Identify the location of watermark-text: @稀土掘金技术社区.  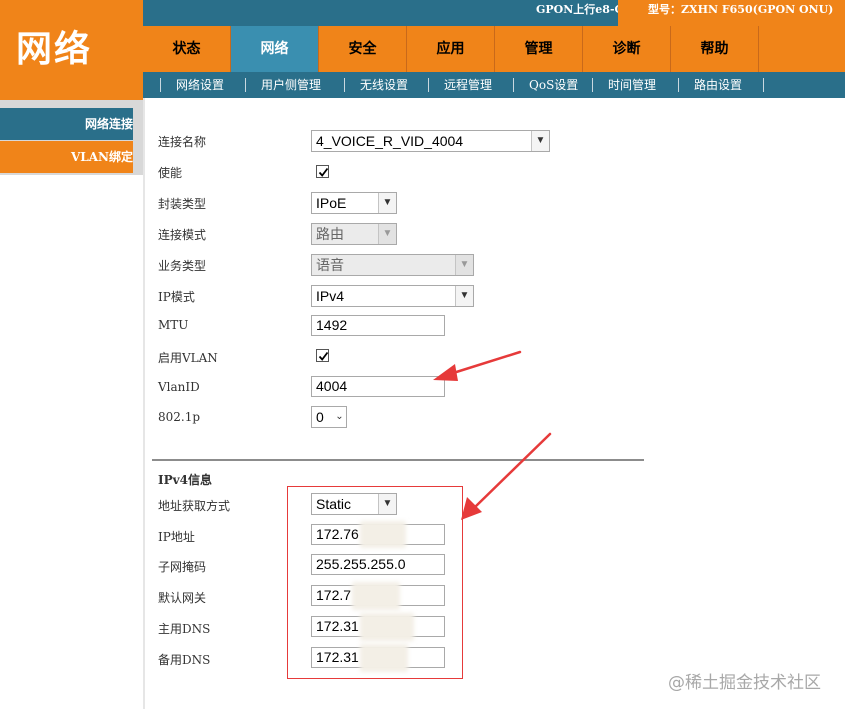
(744, 683).